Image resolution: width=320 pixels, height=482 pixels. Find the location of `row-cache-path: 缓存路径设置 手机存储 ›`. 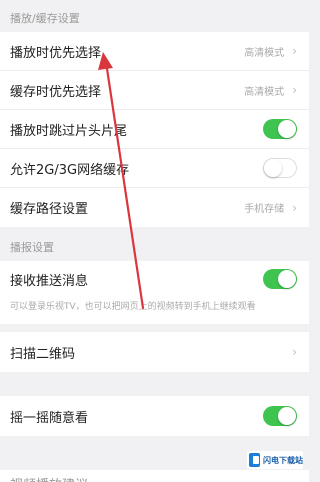

row-cache-path: 缓存路径设置 手机存储 › is located at coordinates (154, 207).